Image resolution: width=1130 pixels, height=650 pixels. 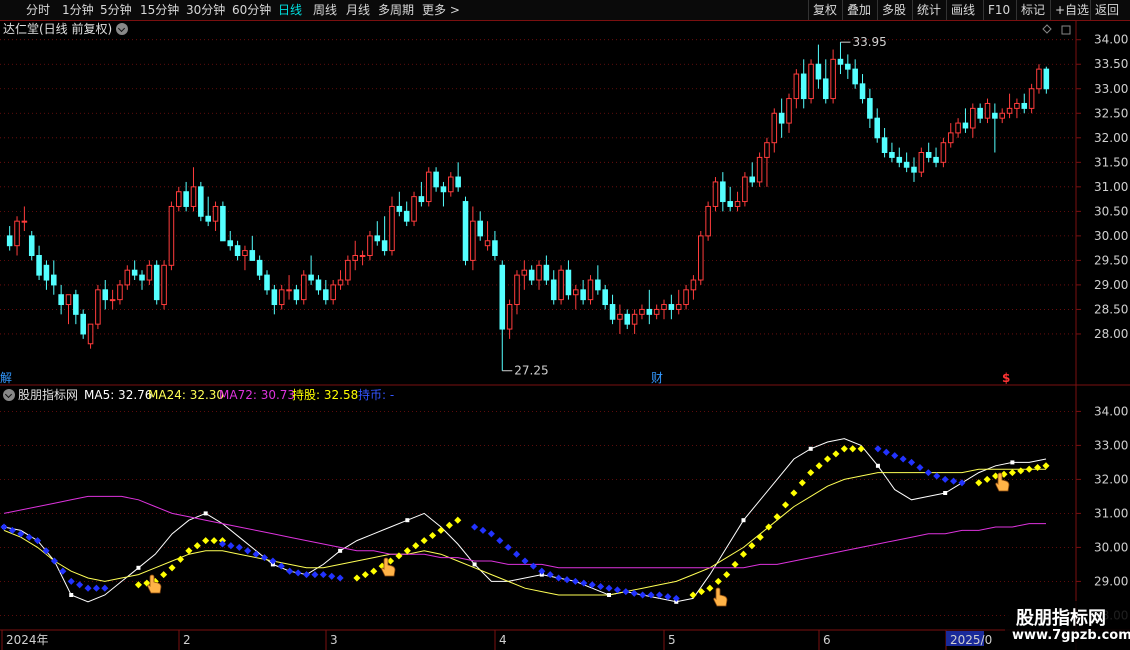 What do you see at coordinates (1061, 618) in the screenshot?
I see `watermark-title: 股朋指标网` at bounding box center [1061, 618].